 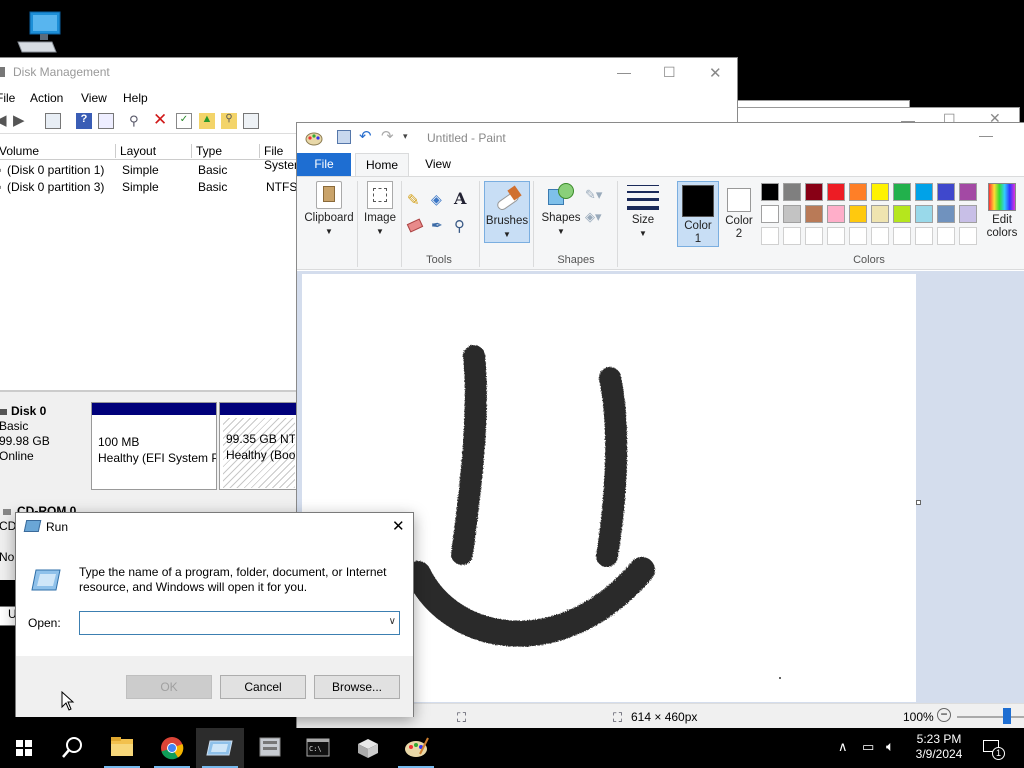 I want to click on customize-qat-icon: ▾, so click(x=405, y=136).